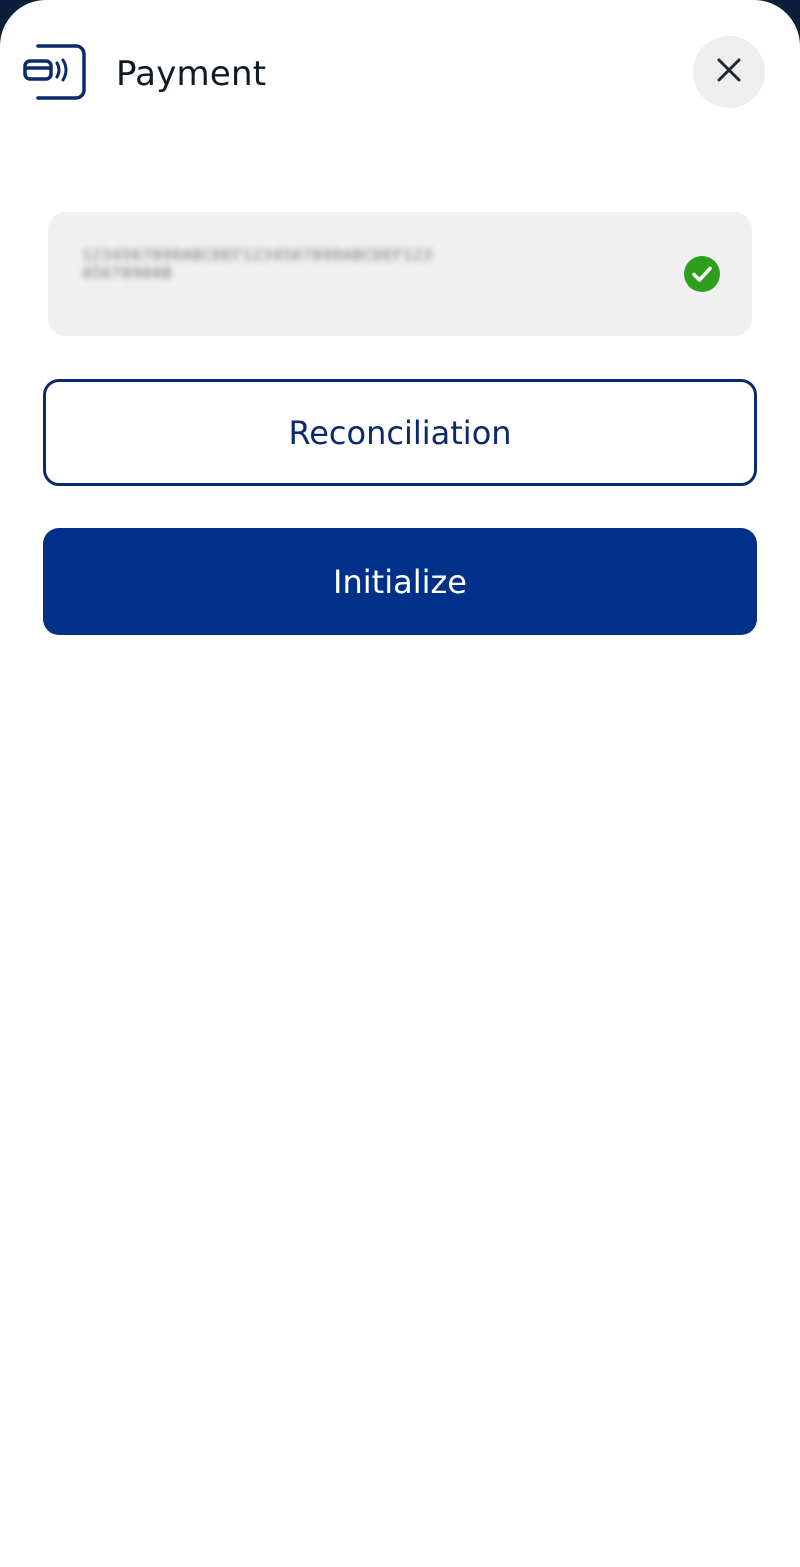  What do you see at coordinates (400, 75) in the screenshot?
I see `sheet-header: Payment` at bounding box center [400, 75].